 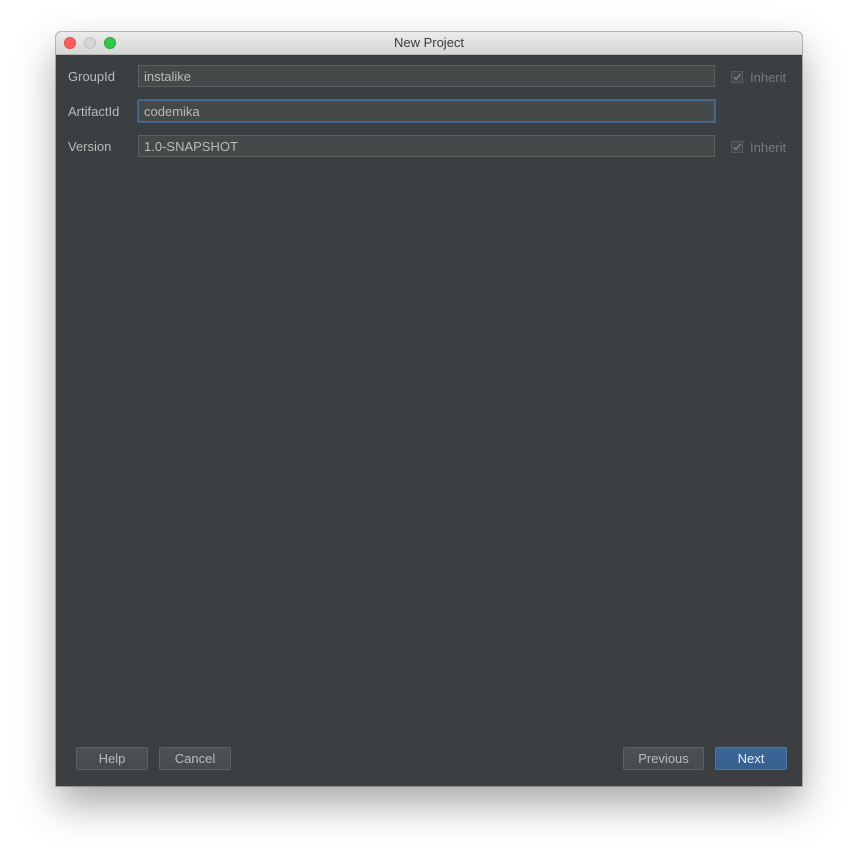 What do you see at coordinates (91, 76) in the screenshot?
I see `group-id-label: GroupId` at bounding box center [91, 76].